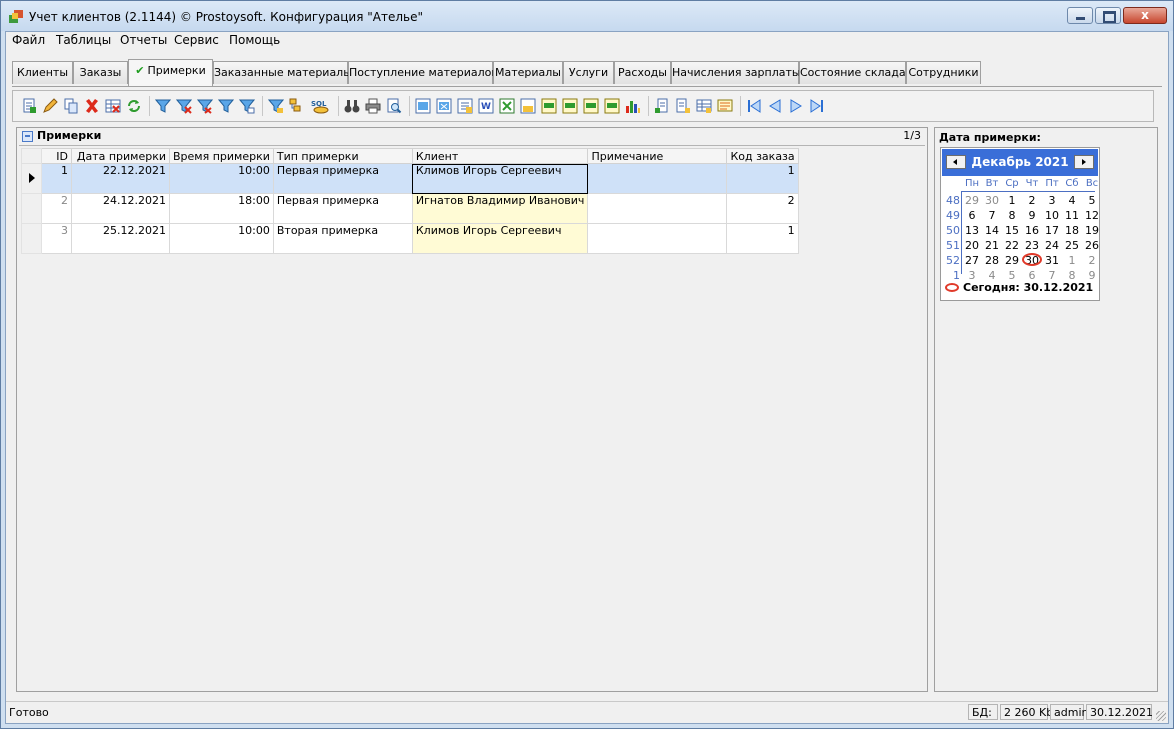 The image size is (1174, 729). What do you see at coordinates (1092, 215) in the screenshot?
I see `calendar-day: 12` at bounding box center [1092, 215].